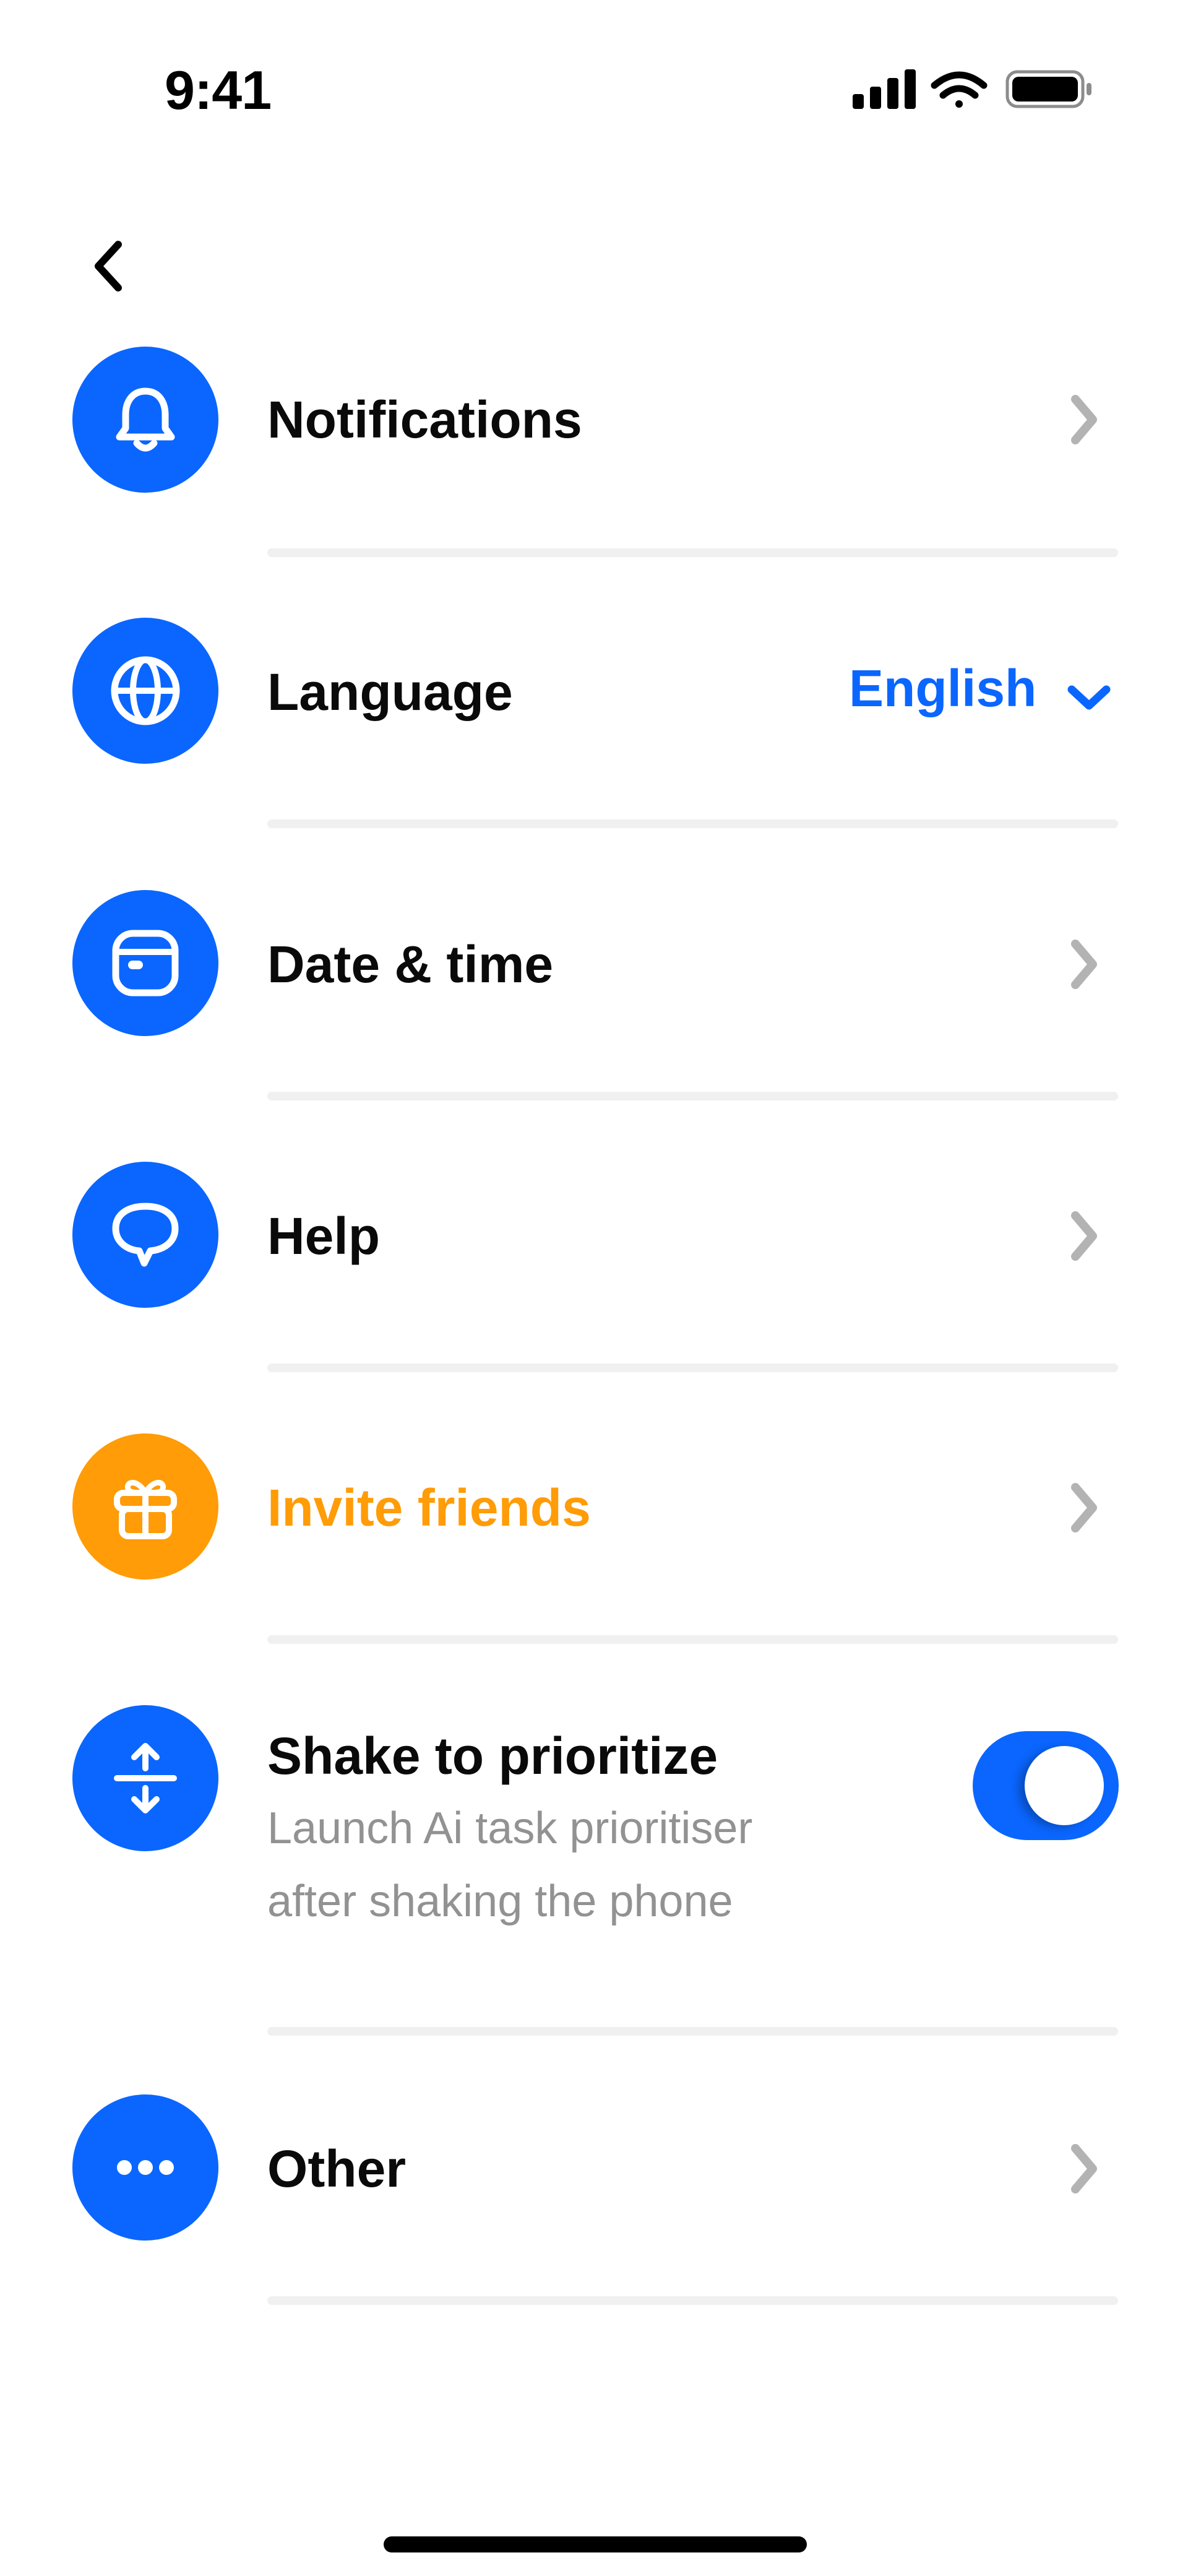  Describe the element at coordinates (510, 1828) in the screenshot. I see `shake-description-line1: Launch Ai task prioritiser` at that location.